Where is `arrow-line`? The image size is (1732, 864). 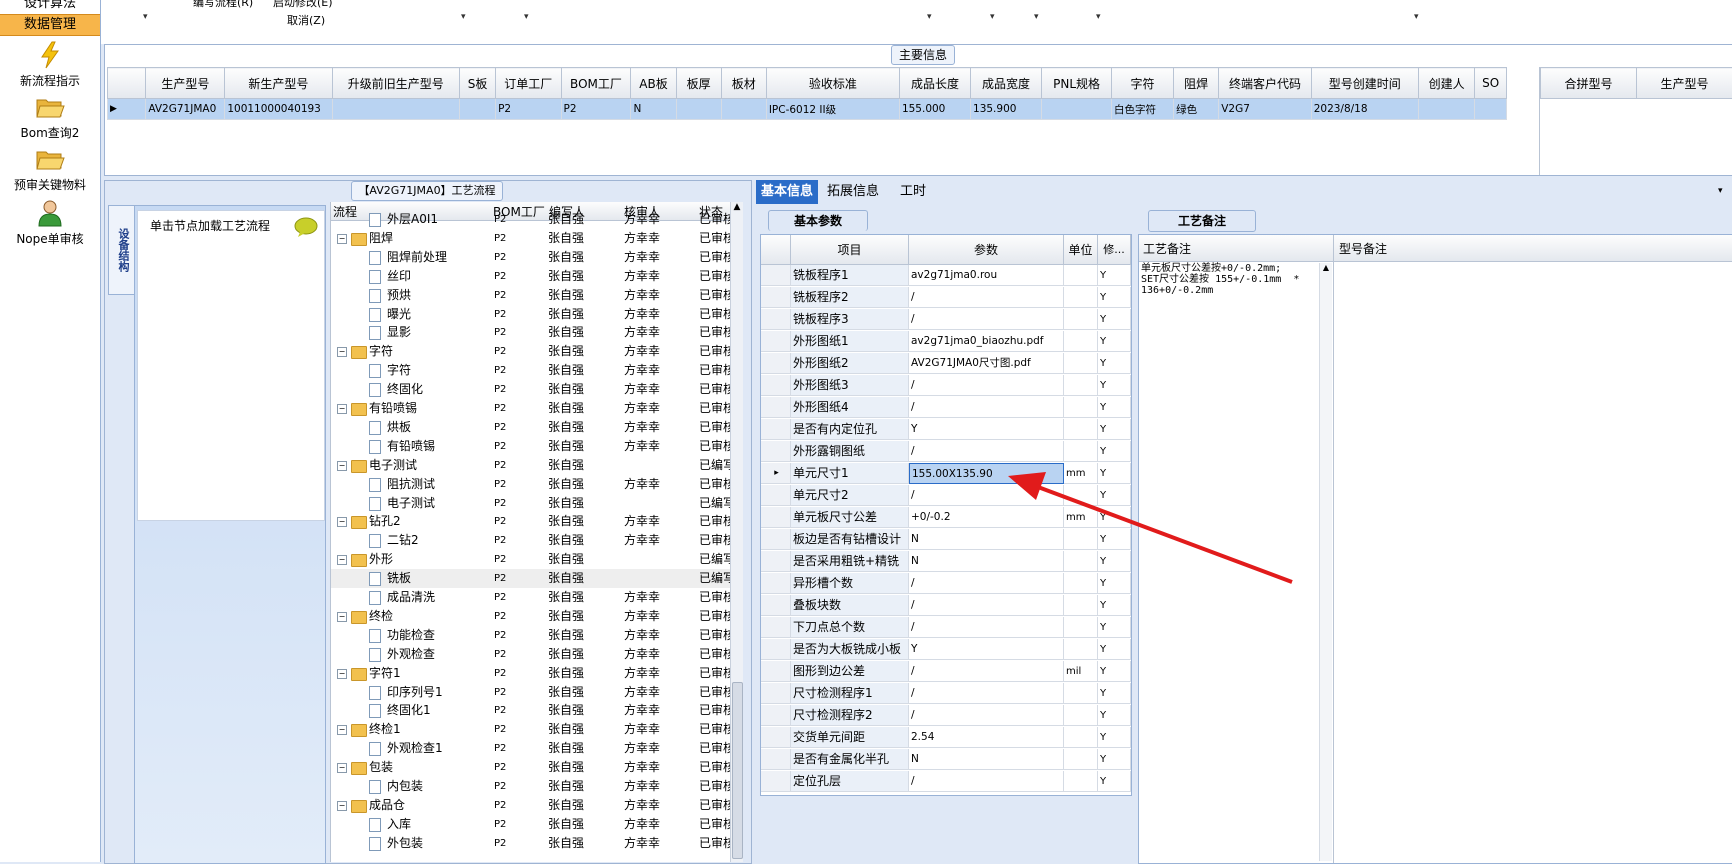 arrow-line is located at coordinates (1161, 533).